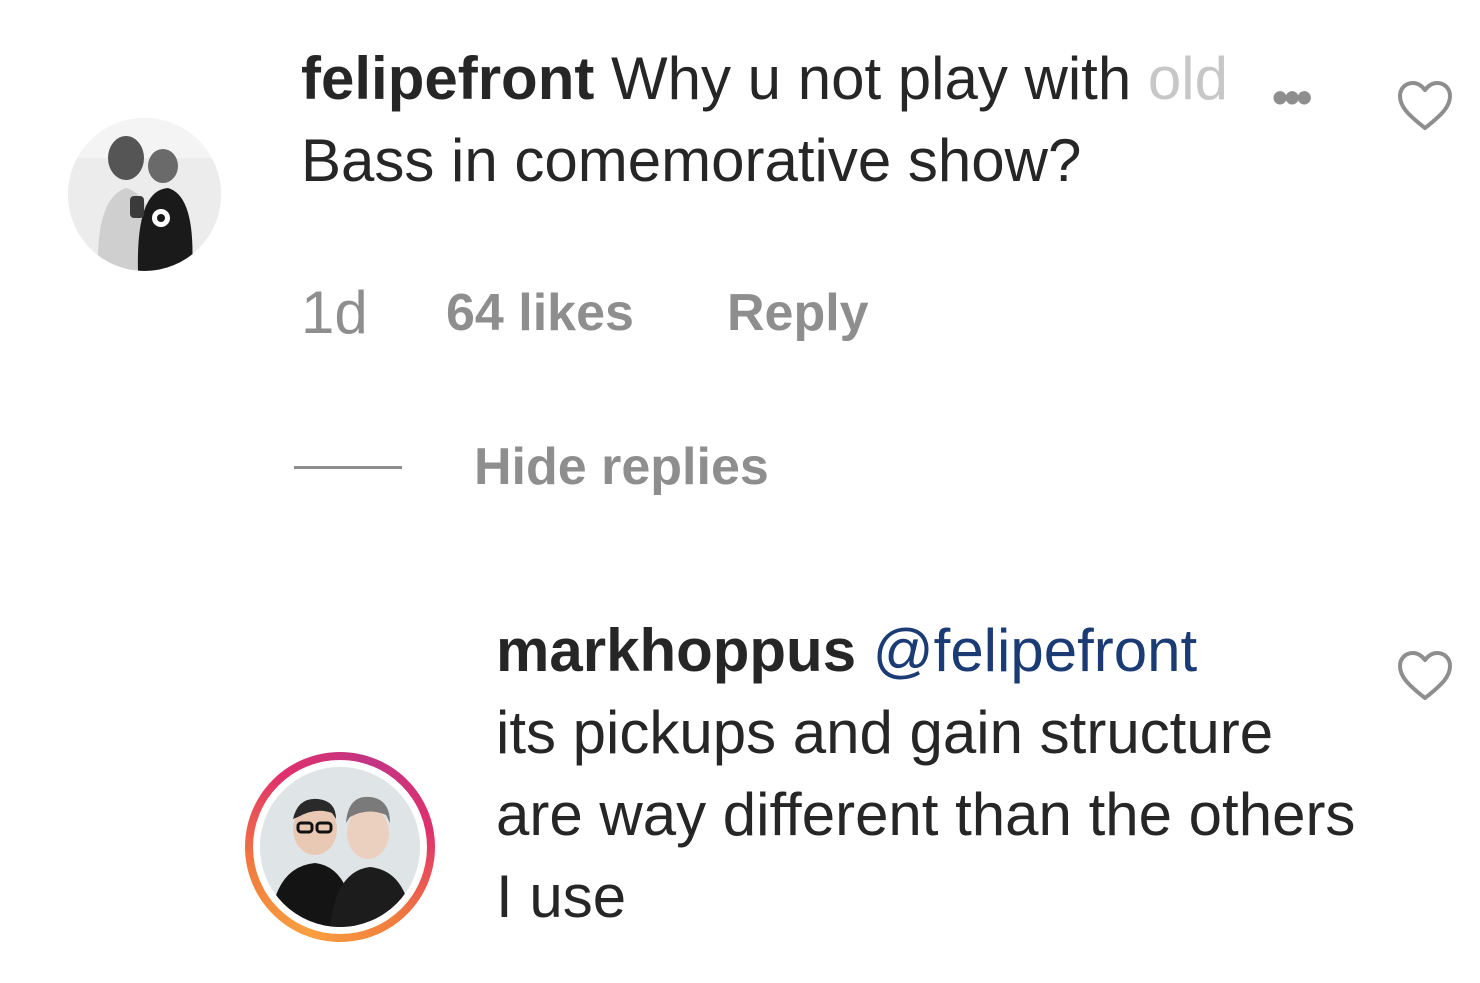 The height and width of the screenshot is (983, 1480). I want to click on comment-likes-link: 64 likes, so click(540, 313).